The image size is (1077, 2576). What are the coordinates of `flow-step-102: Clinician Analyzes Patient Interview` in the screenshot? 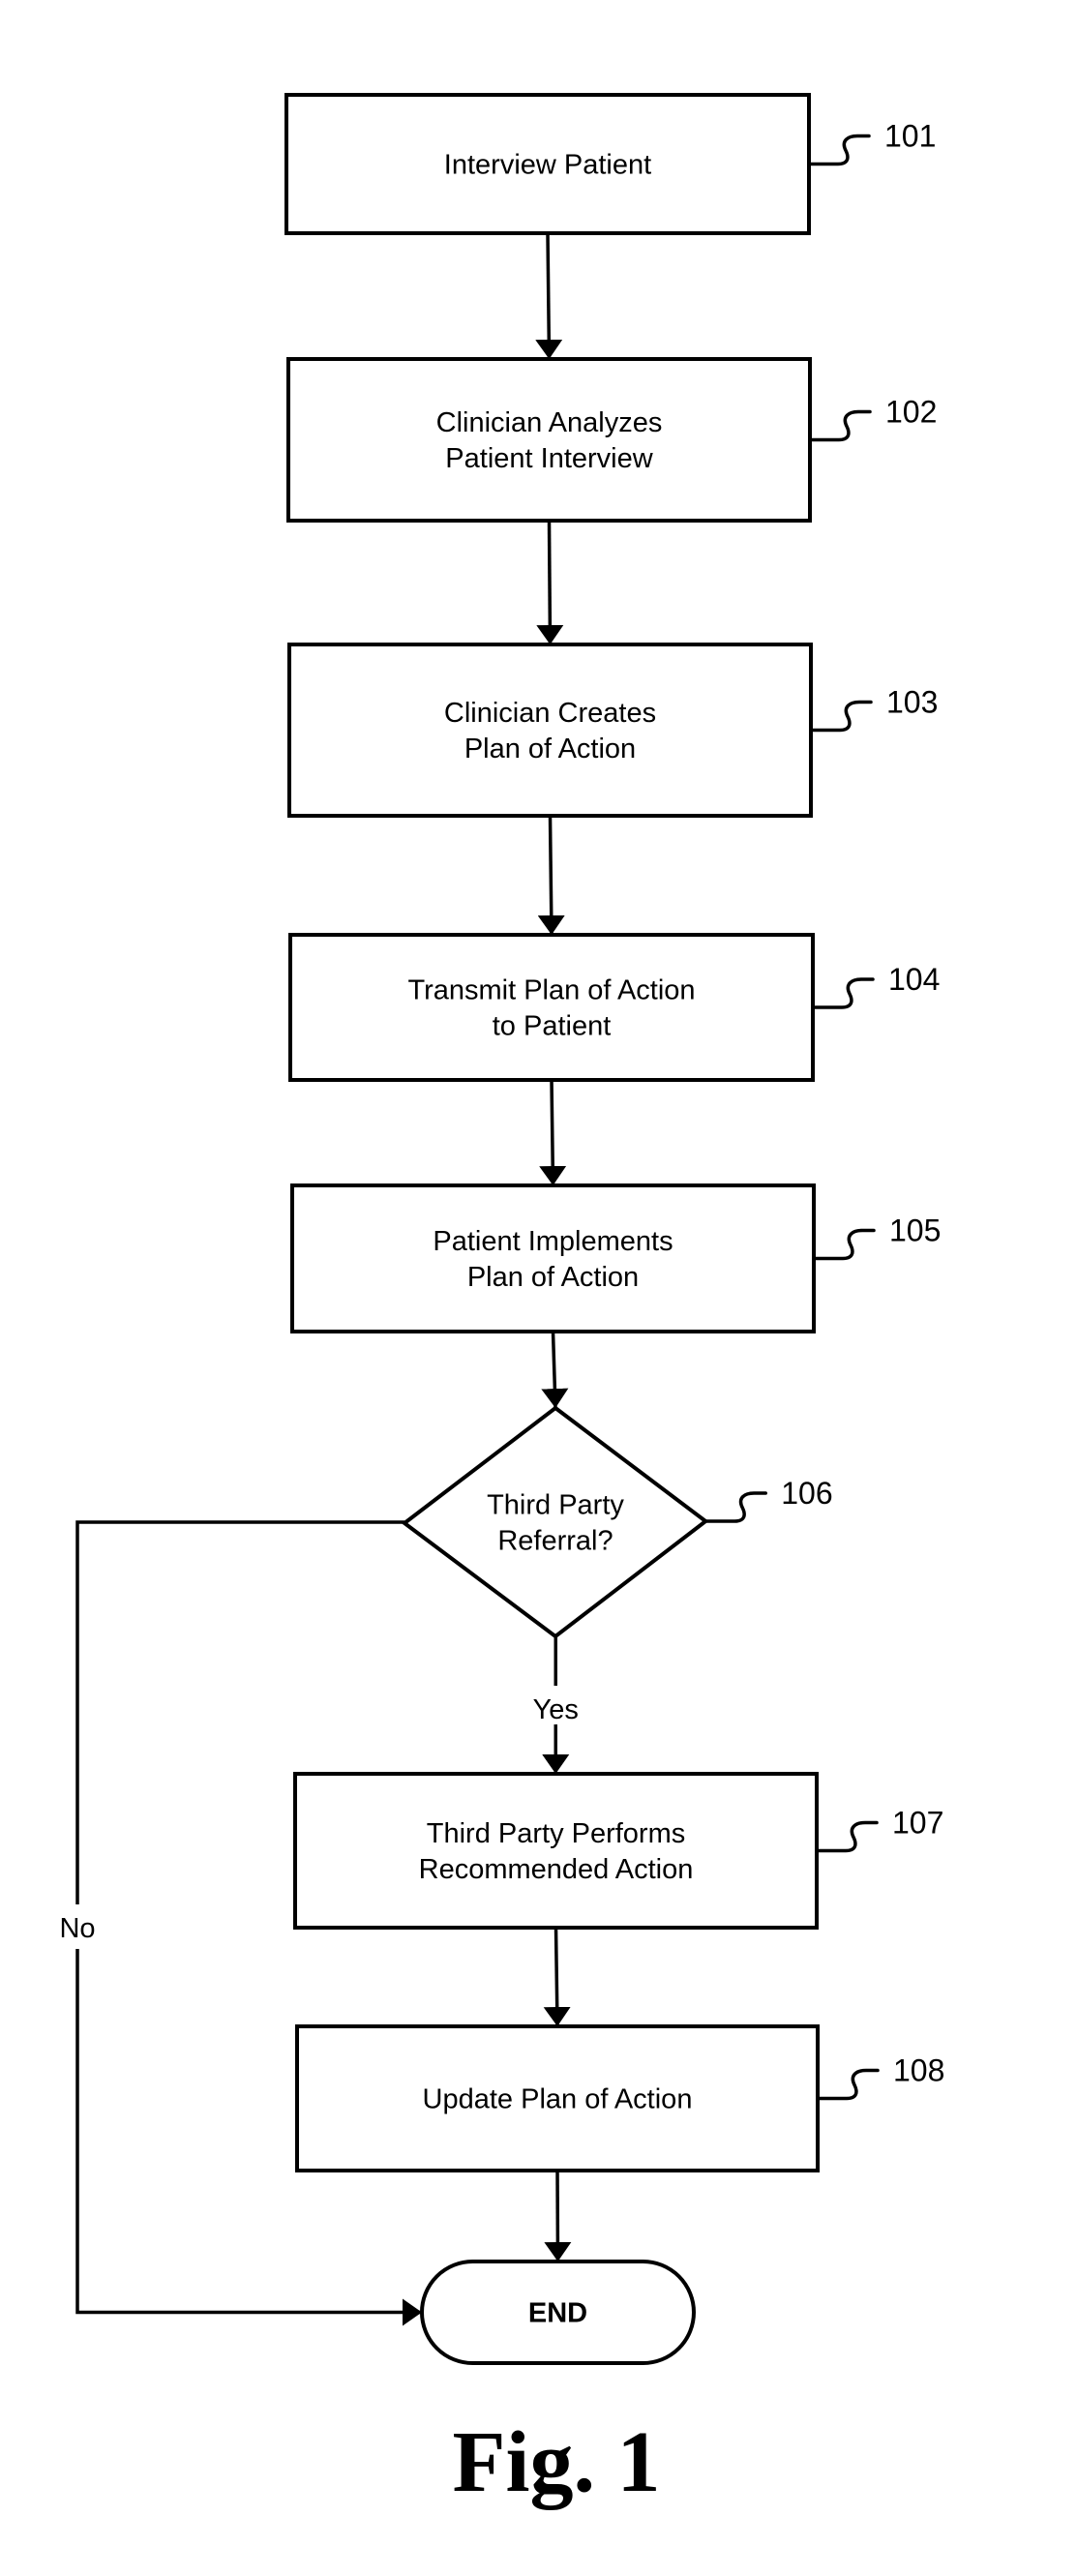 It's located at (549, 440).